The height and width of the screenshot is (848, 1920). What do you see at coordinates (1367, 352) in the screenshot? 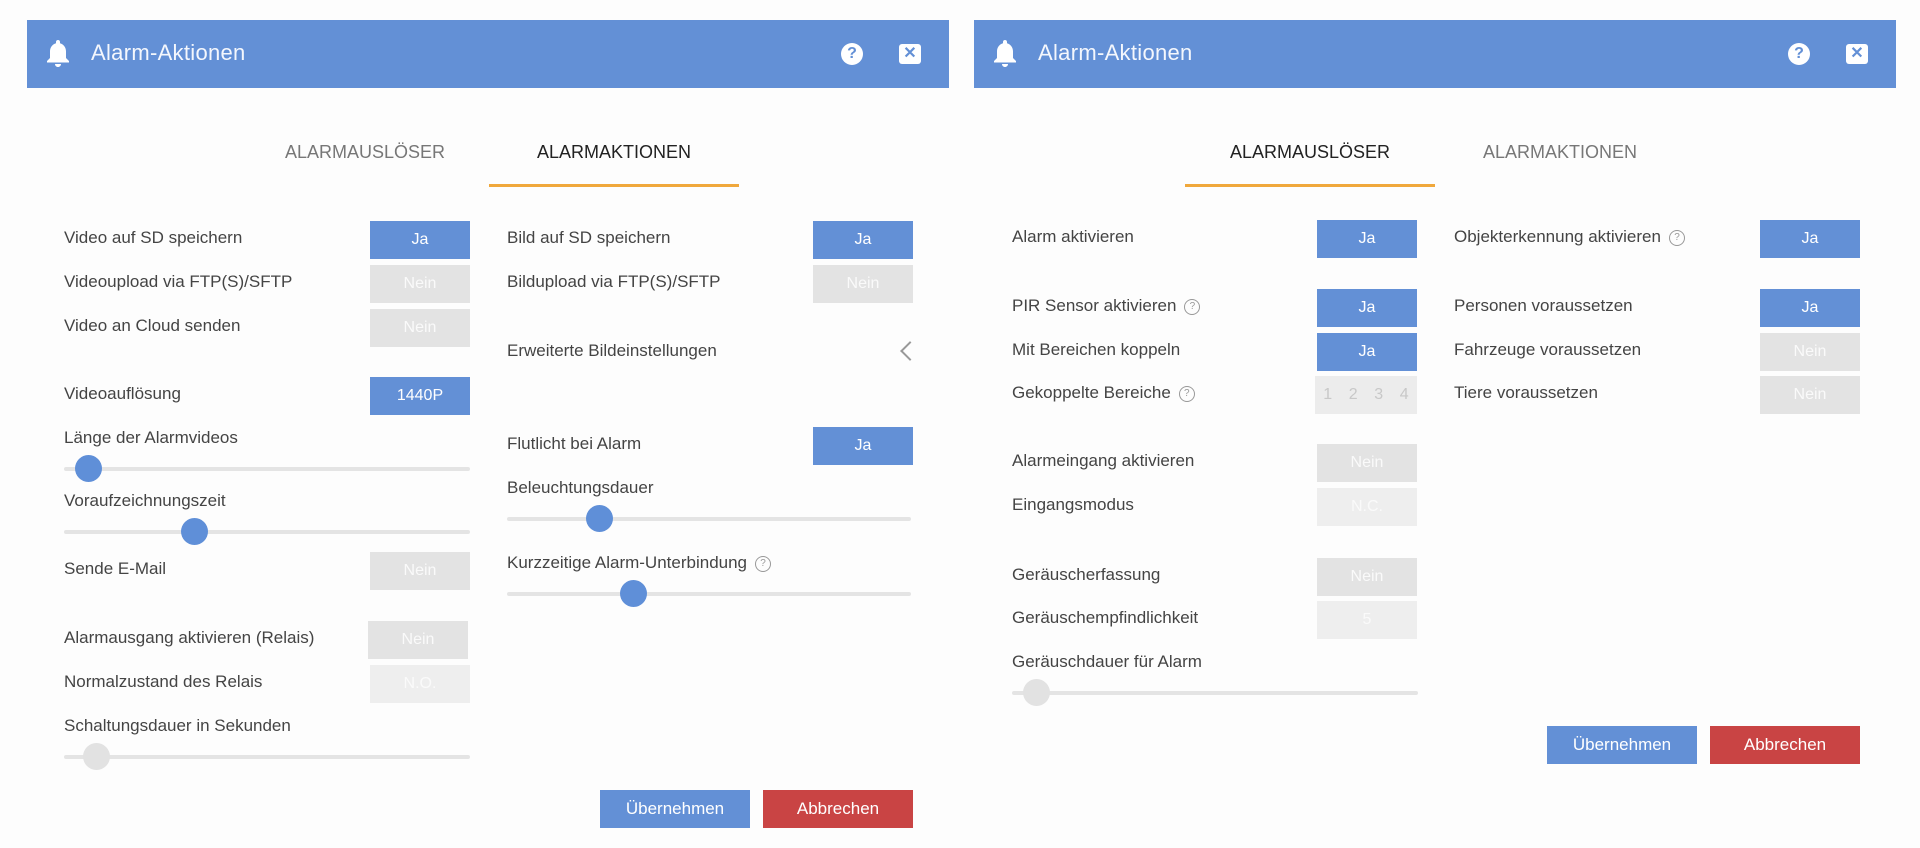
I see `couple-areas-toggle: Ja` at bounding box center [1367, 352].